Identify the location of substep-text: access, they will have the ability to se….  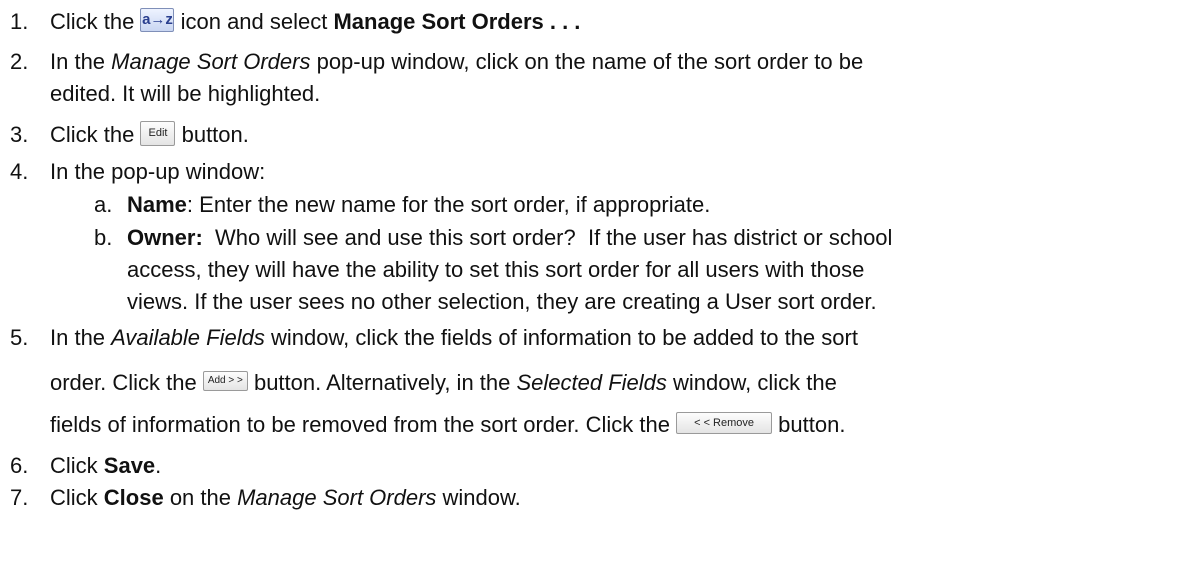
(496, 269).